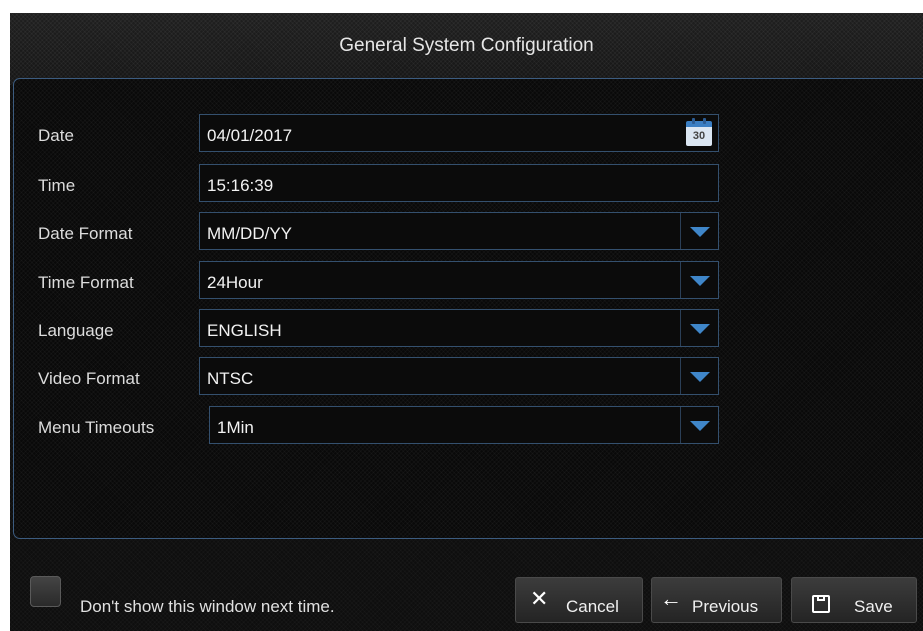  I want to click on previous-label: Previous, so click(725, 606).